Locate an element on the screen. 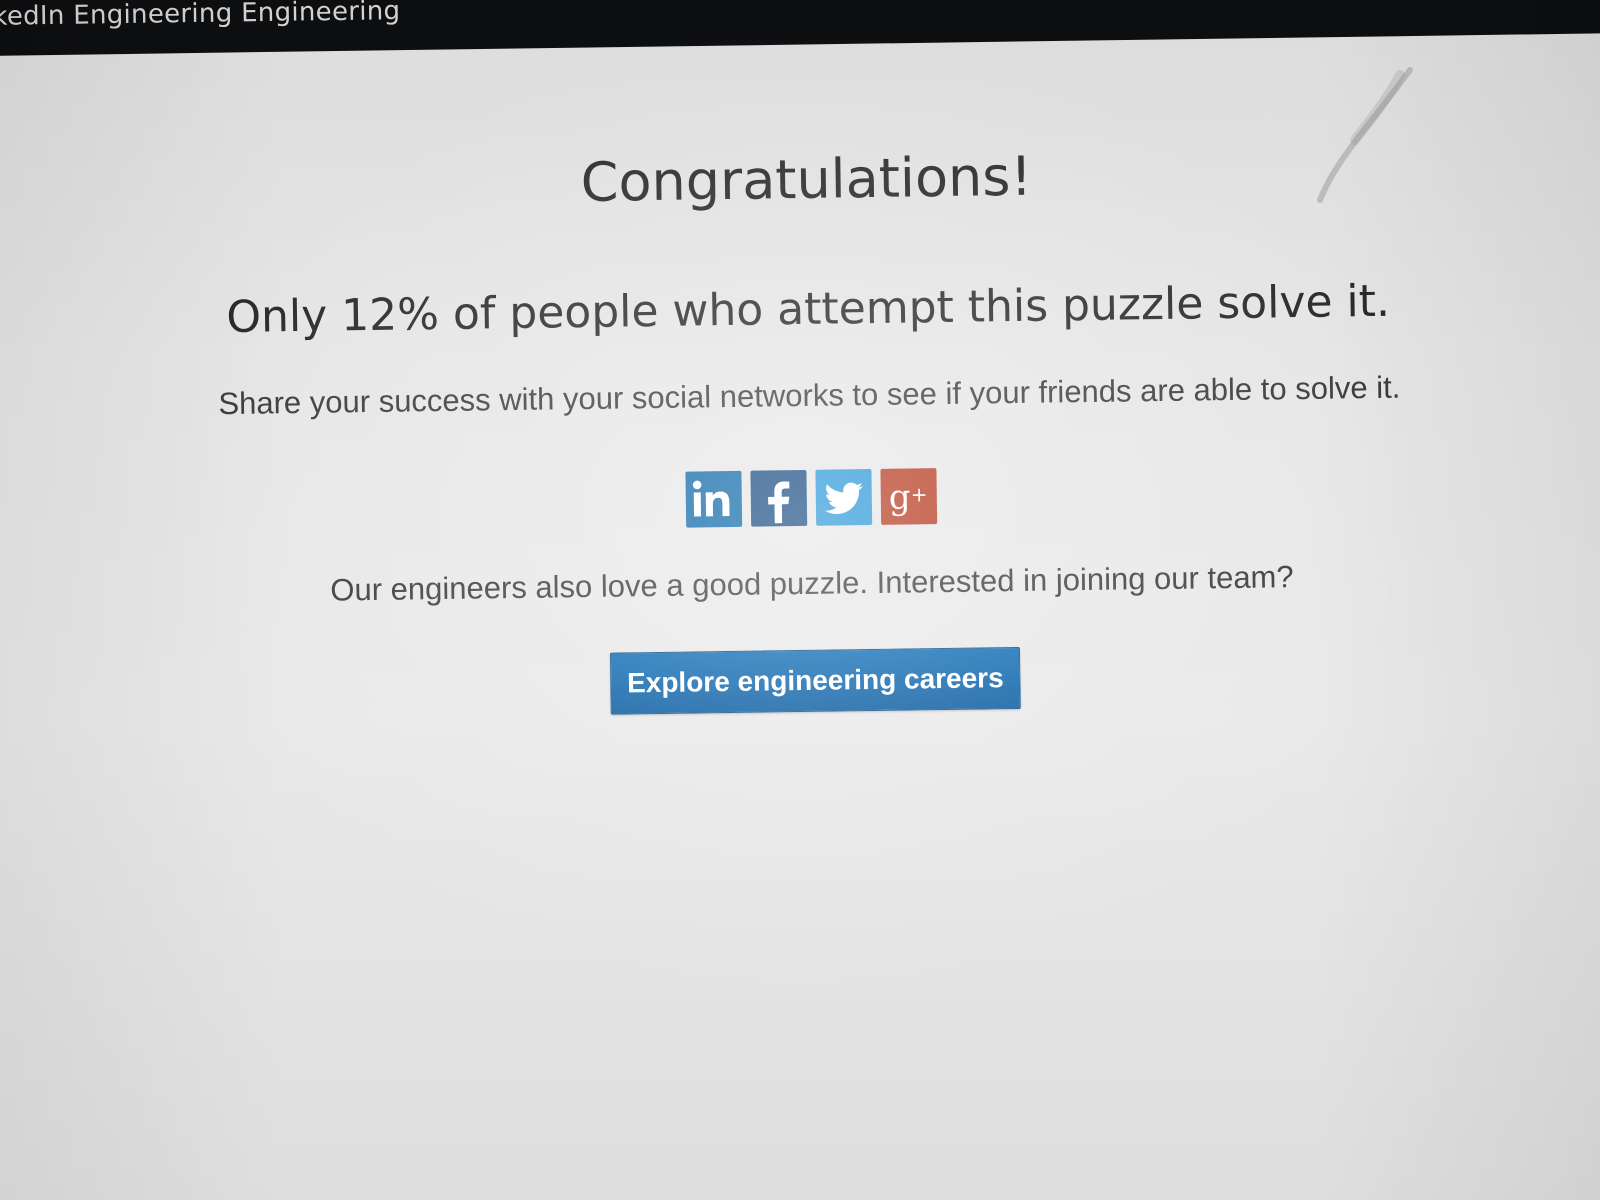 The width and height of the screenshot is (1600, 1200). social-share-buttons: g + is located at coordinates (800, 498).